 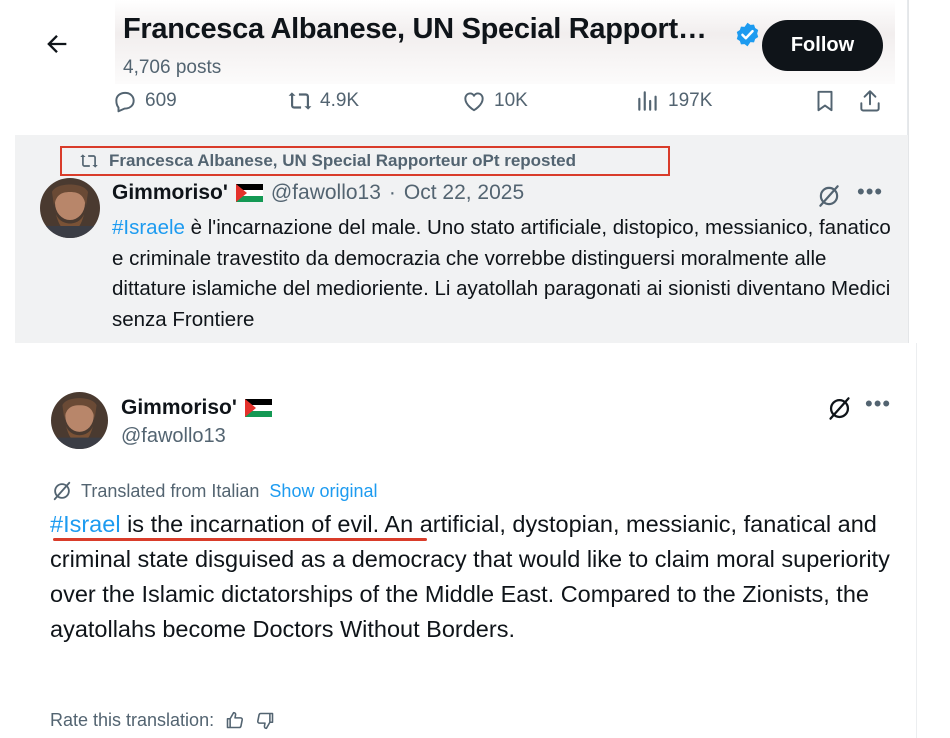 I want to click on translated-label: Translated from Italian, so click(x=170, y=490).